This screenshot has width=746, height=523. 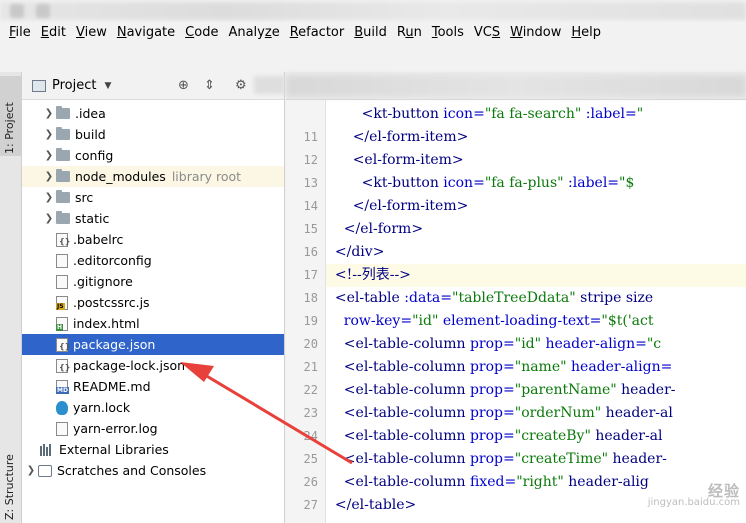 What do you see at coordinates (627, 183) in the screenshot?
I see `code-string: "$` at bounding box center [627, 183].